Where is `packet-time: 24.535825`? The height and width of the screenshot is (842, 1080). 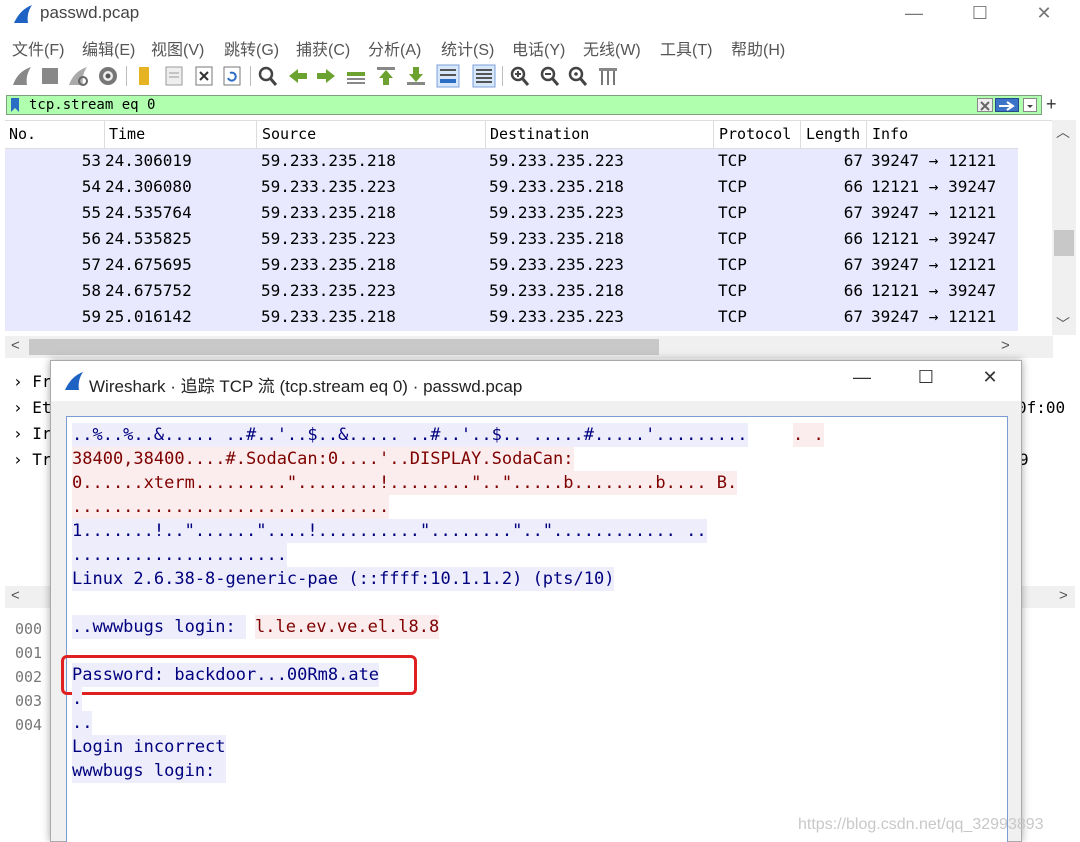 packet-time: 24.535825 is located at coordinates (148, 238).